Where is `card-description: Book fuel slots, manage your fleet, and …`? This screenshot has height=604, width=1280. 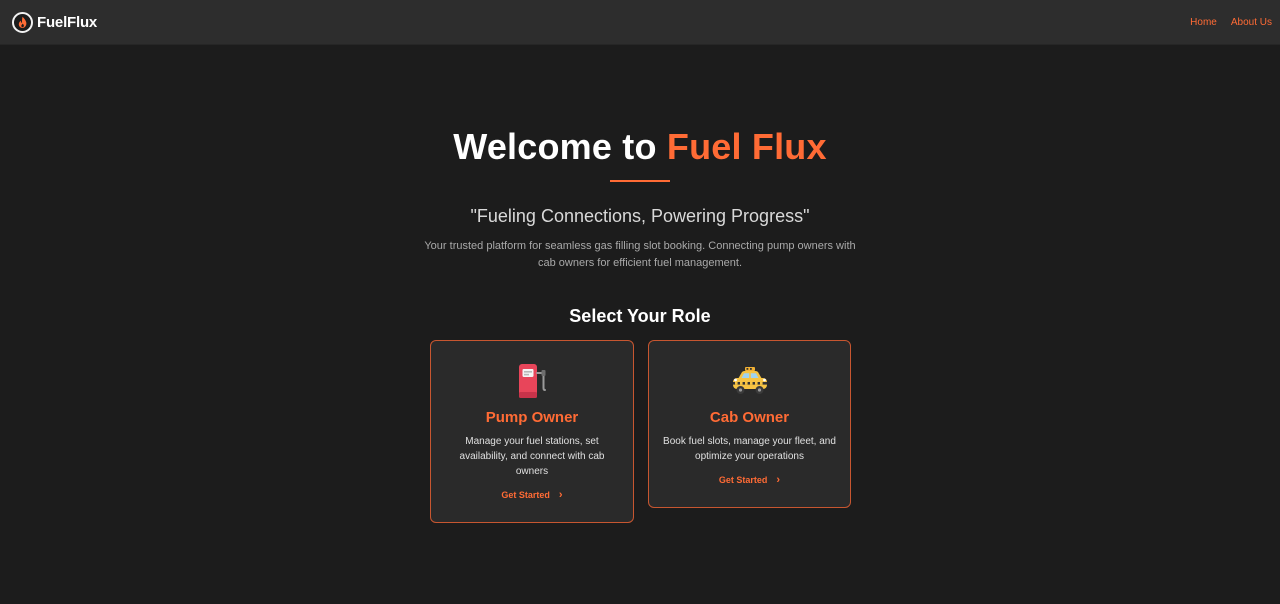 card-description: Book fuel slots, manage your fleet, and … is located at coordinates (749, 449).